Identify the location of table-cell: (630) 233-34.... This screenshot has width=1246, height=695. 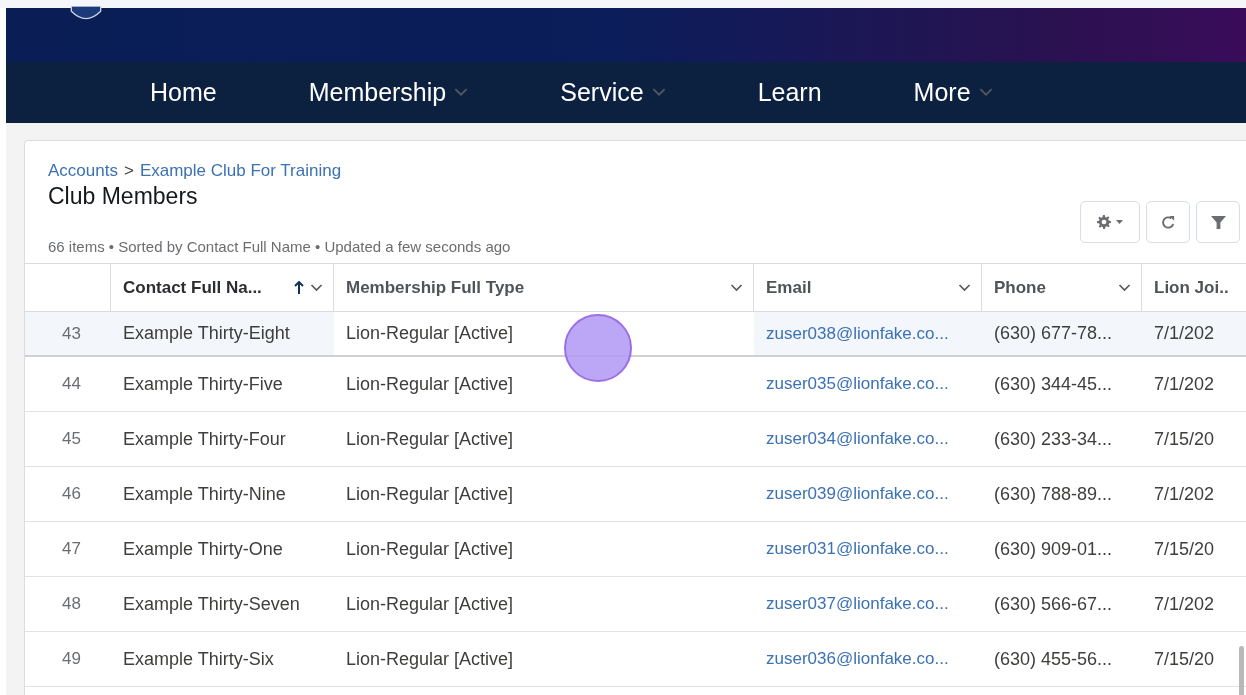
(1053, 439).